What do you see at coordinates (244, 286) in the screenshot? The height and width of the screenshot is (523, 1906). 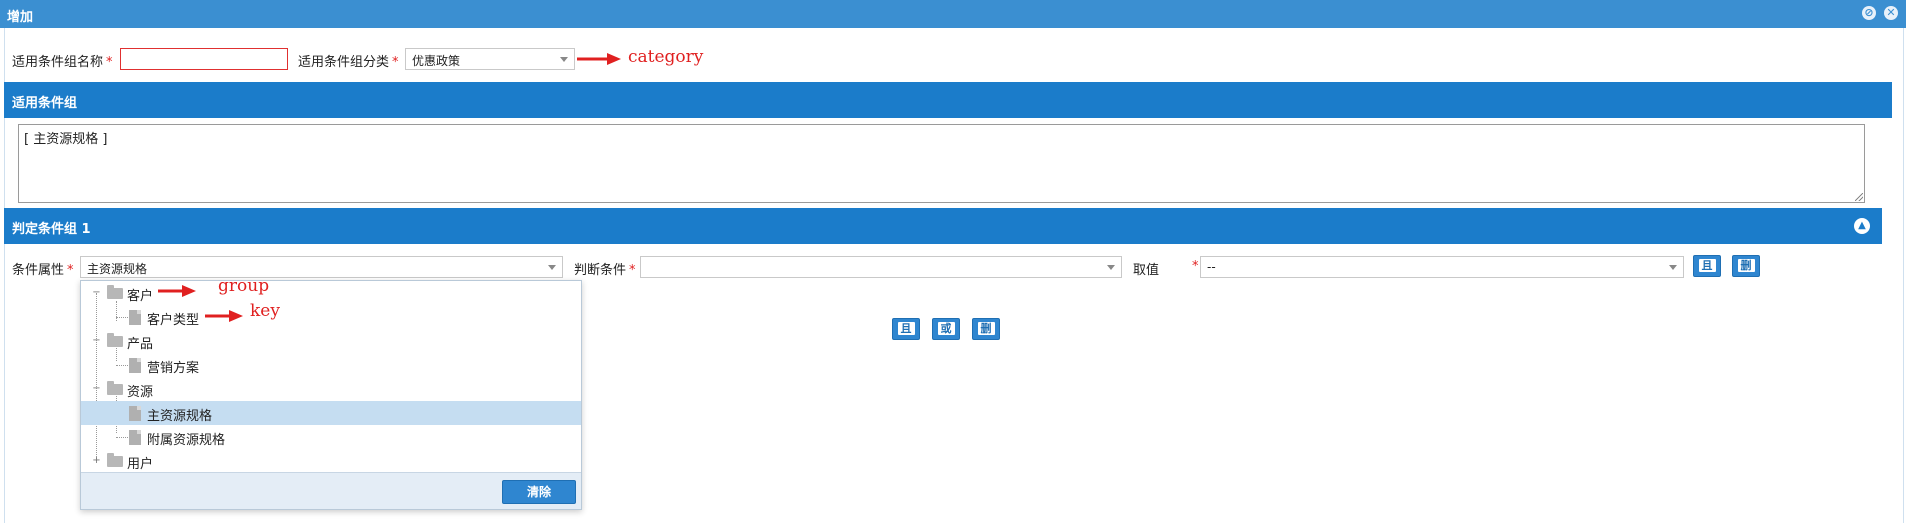 I see `annotation-group: group` at bounding box center [244, 286].